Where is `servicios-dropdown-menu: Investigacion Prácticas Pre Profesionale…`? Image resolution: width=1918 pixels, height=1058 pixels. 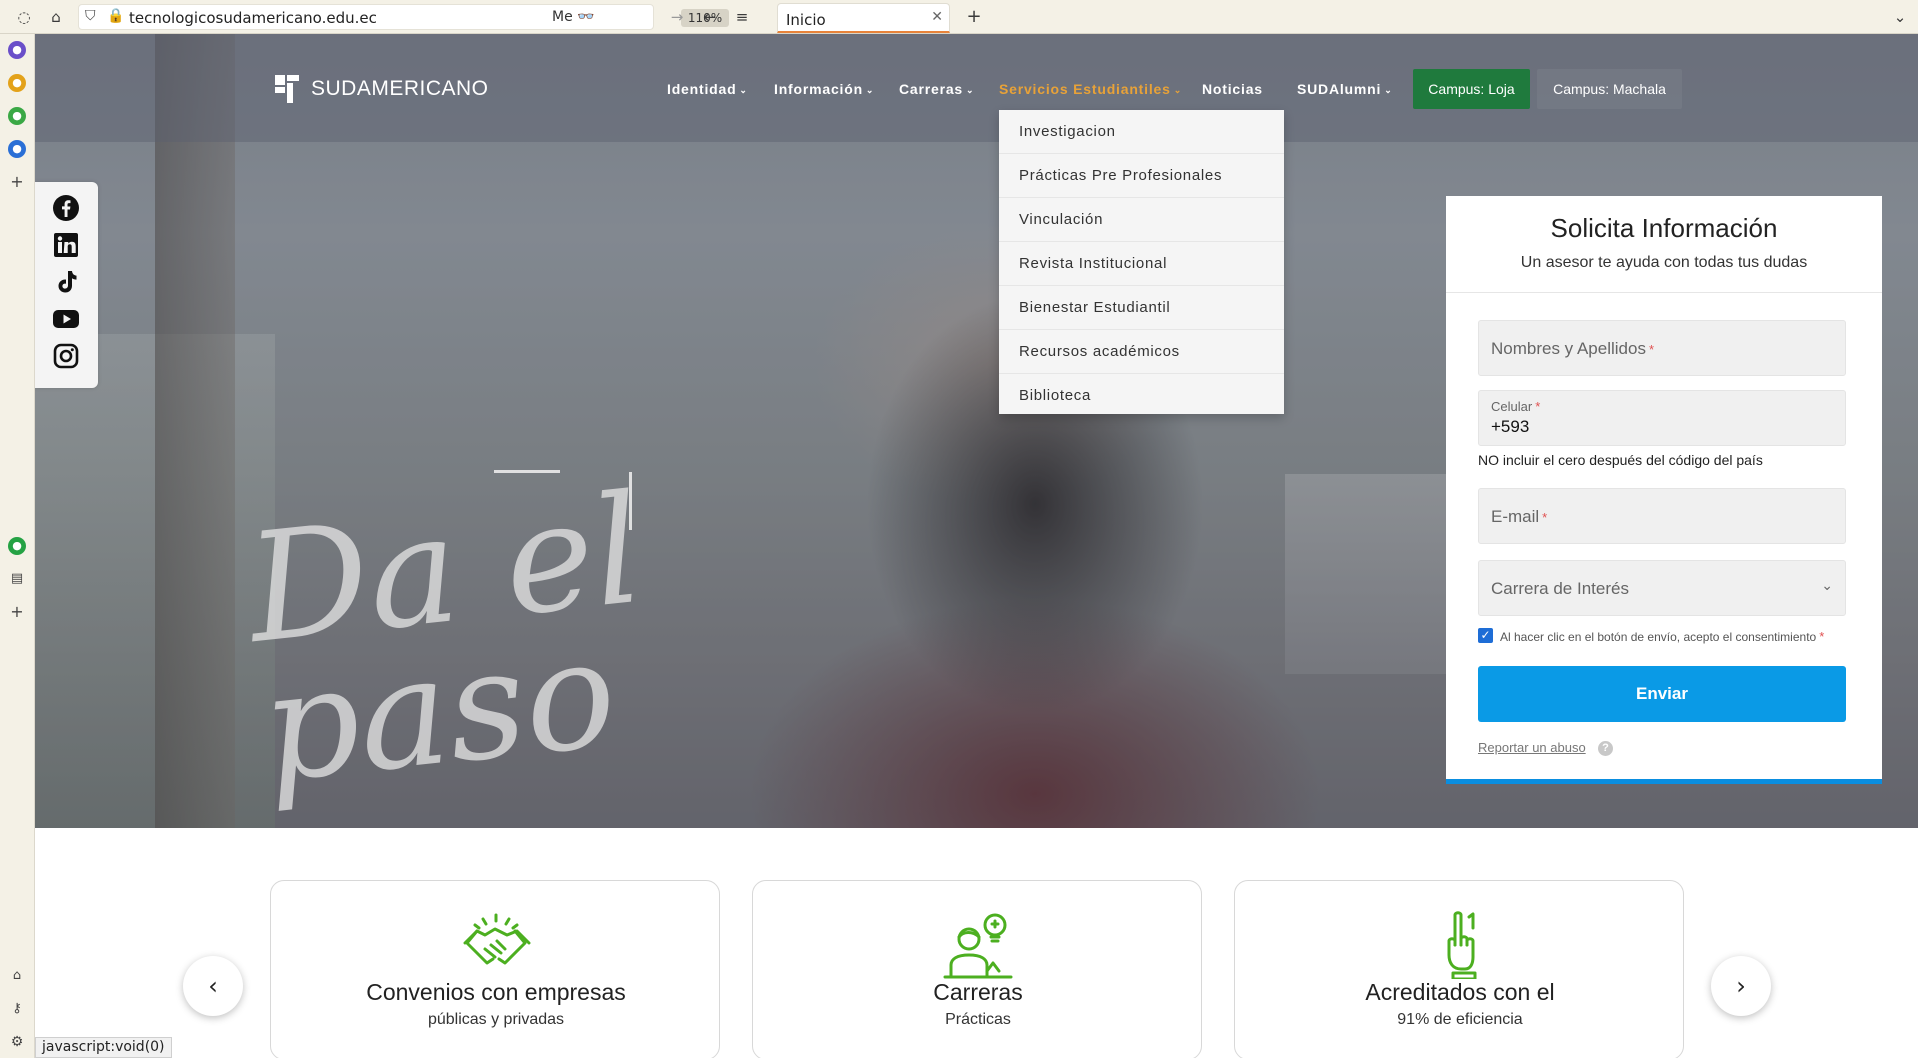 servicios-dropdown-menu: Investigacion Prácticas Pre Profesionale… is located at coordinates (1141, 262).